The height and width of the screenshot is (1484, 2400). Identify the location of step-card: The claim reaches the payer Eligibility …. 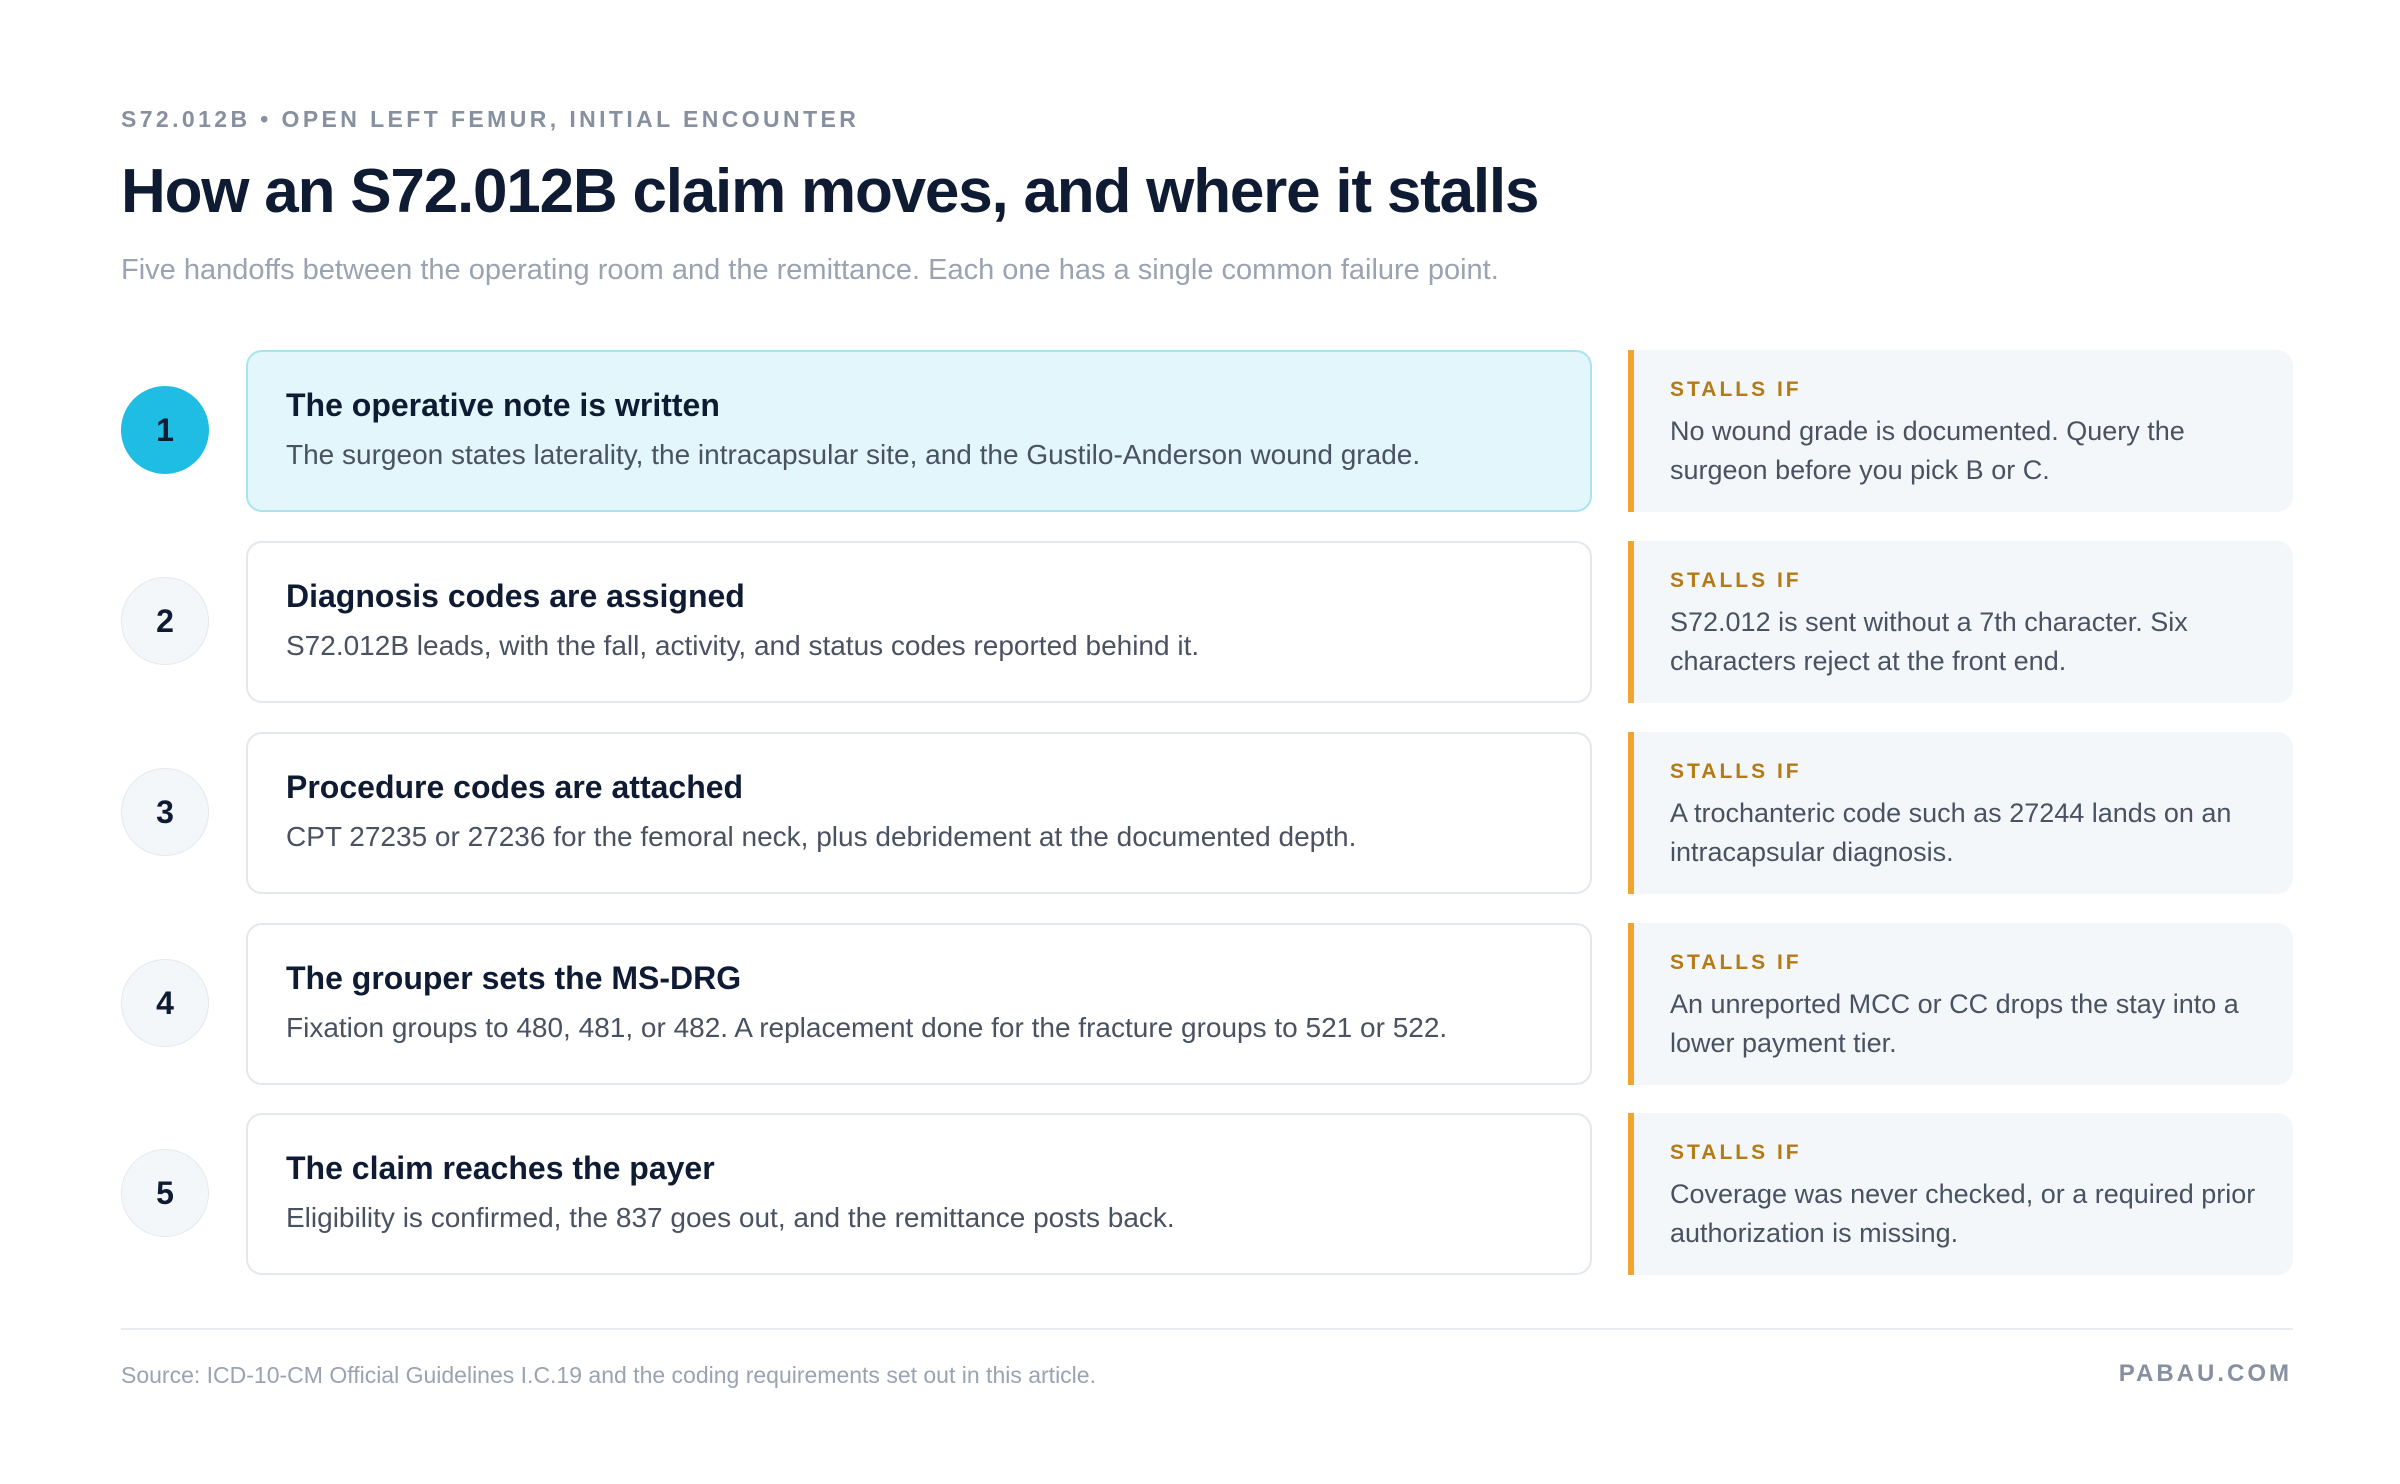
(919, 1194).